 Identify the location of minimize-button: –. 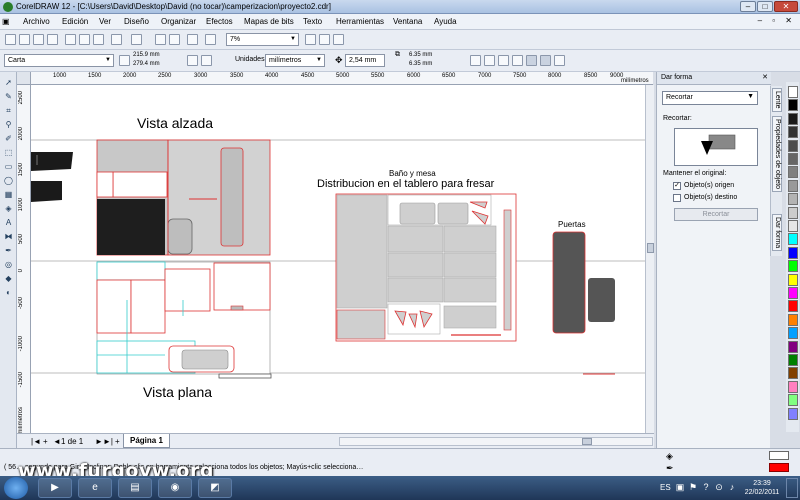
(748, 6).